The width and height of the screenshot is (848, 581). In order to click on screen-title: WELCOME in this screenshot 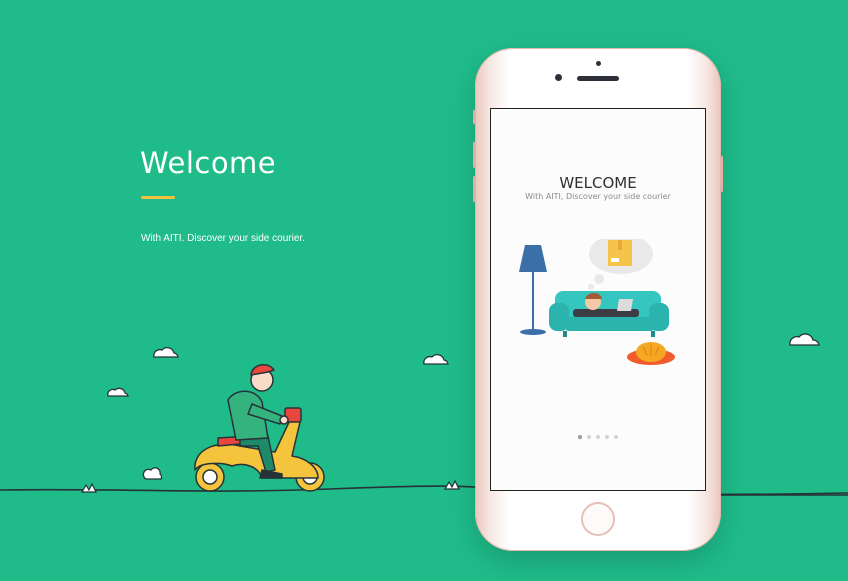, I will do `click(598, 183)`.